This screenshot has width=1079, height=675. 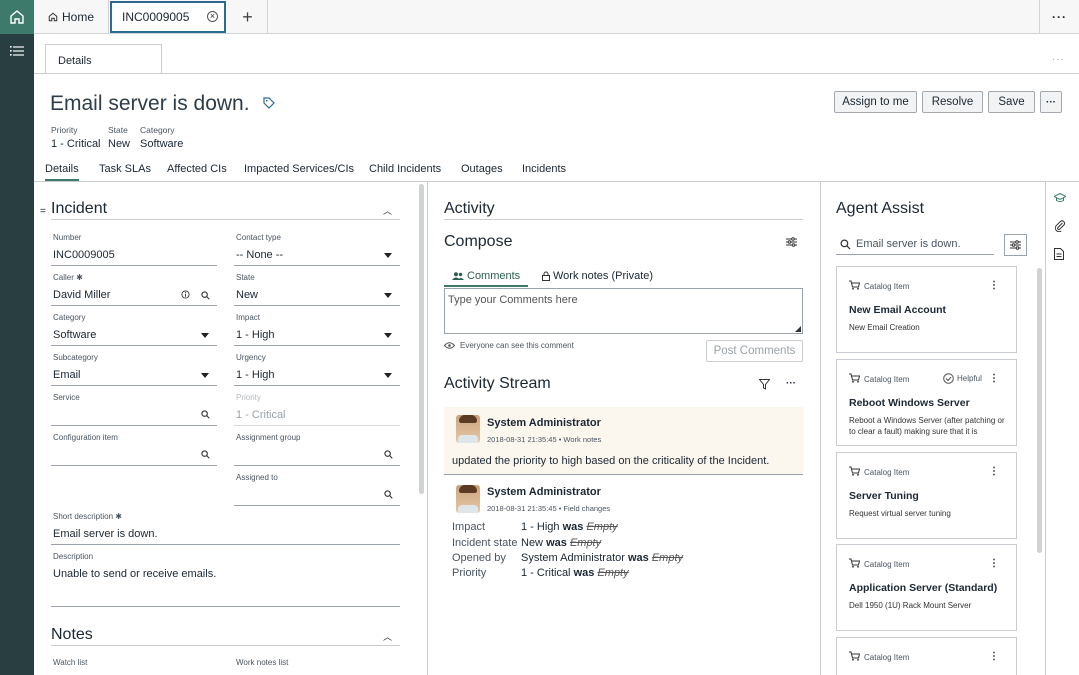 I want to click on agent-assist-search-input: Email server is down., so click(x=908, y=244).